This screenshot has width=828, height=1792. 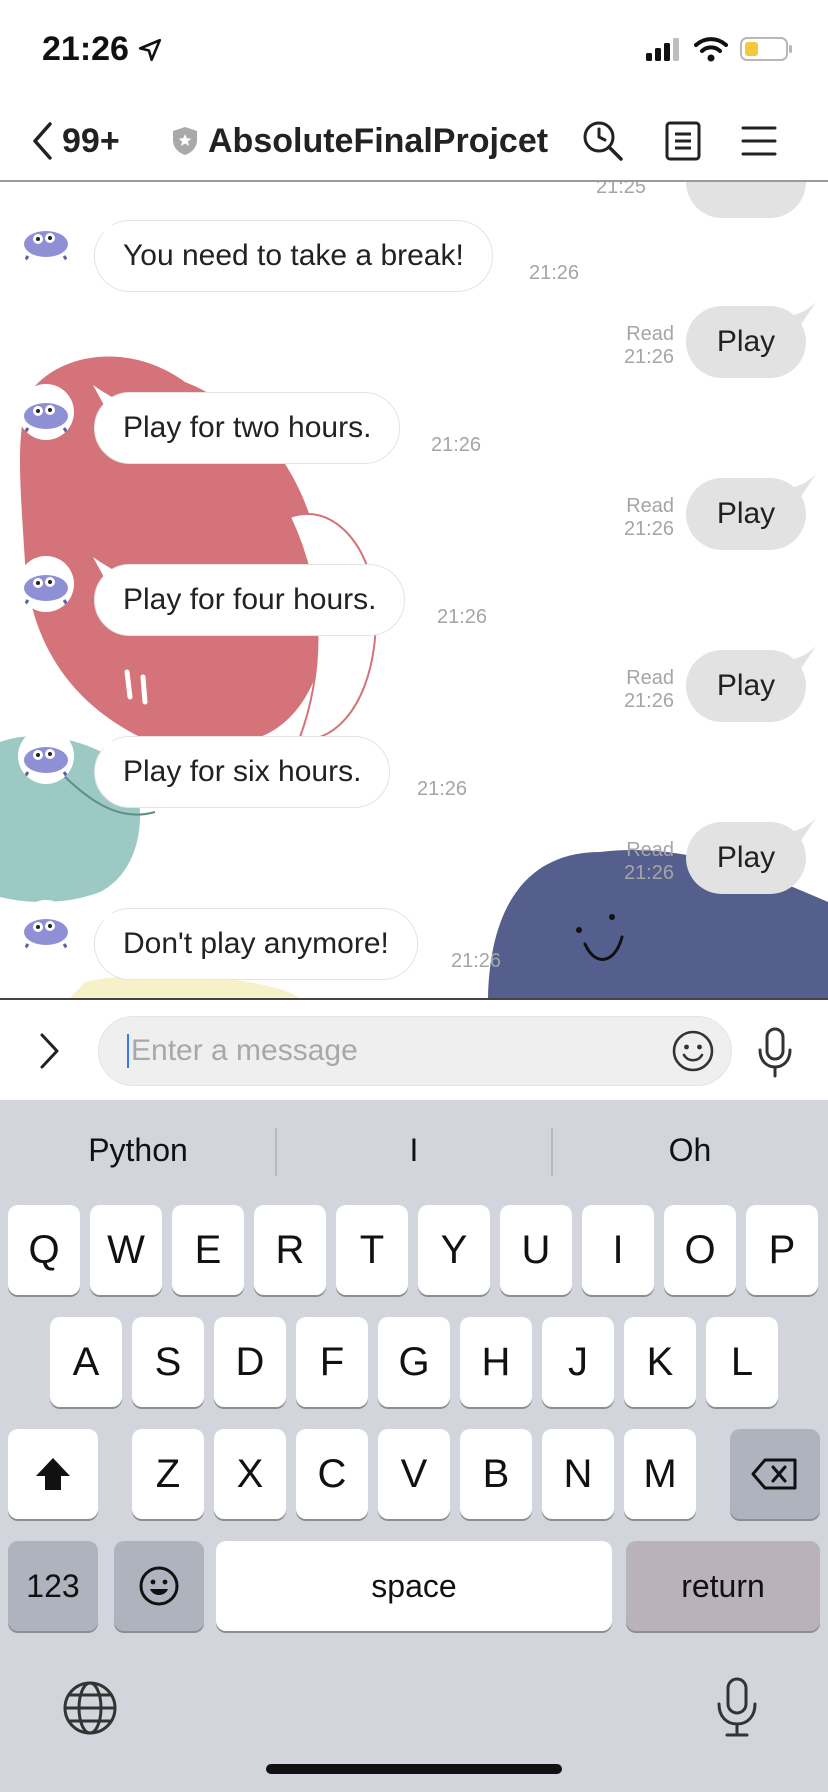 What do you see at coordinates (159, 1586) in the screenshot?
I see `emoji-keyboard-key` at bounding box center [159, 1586].